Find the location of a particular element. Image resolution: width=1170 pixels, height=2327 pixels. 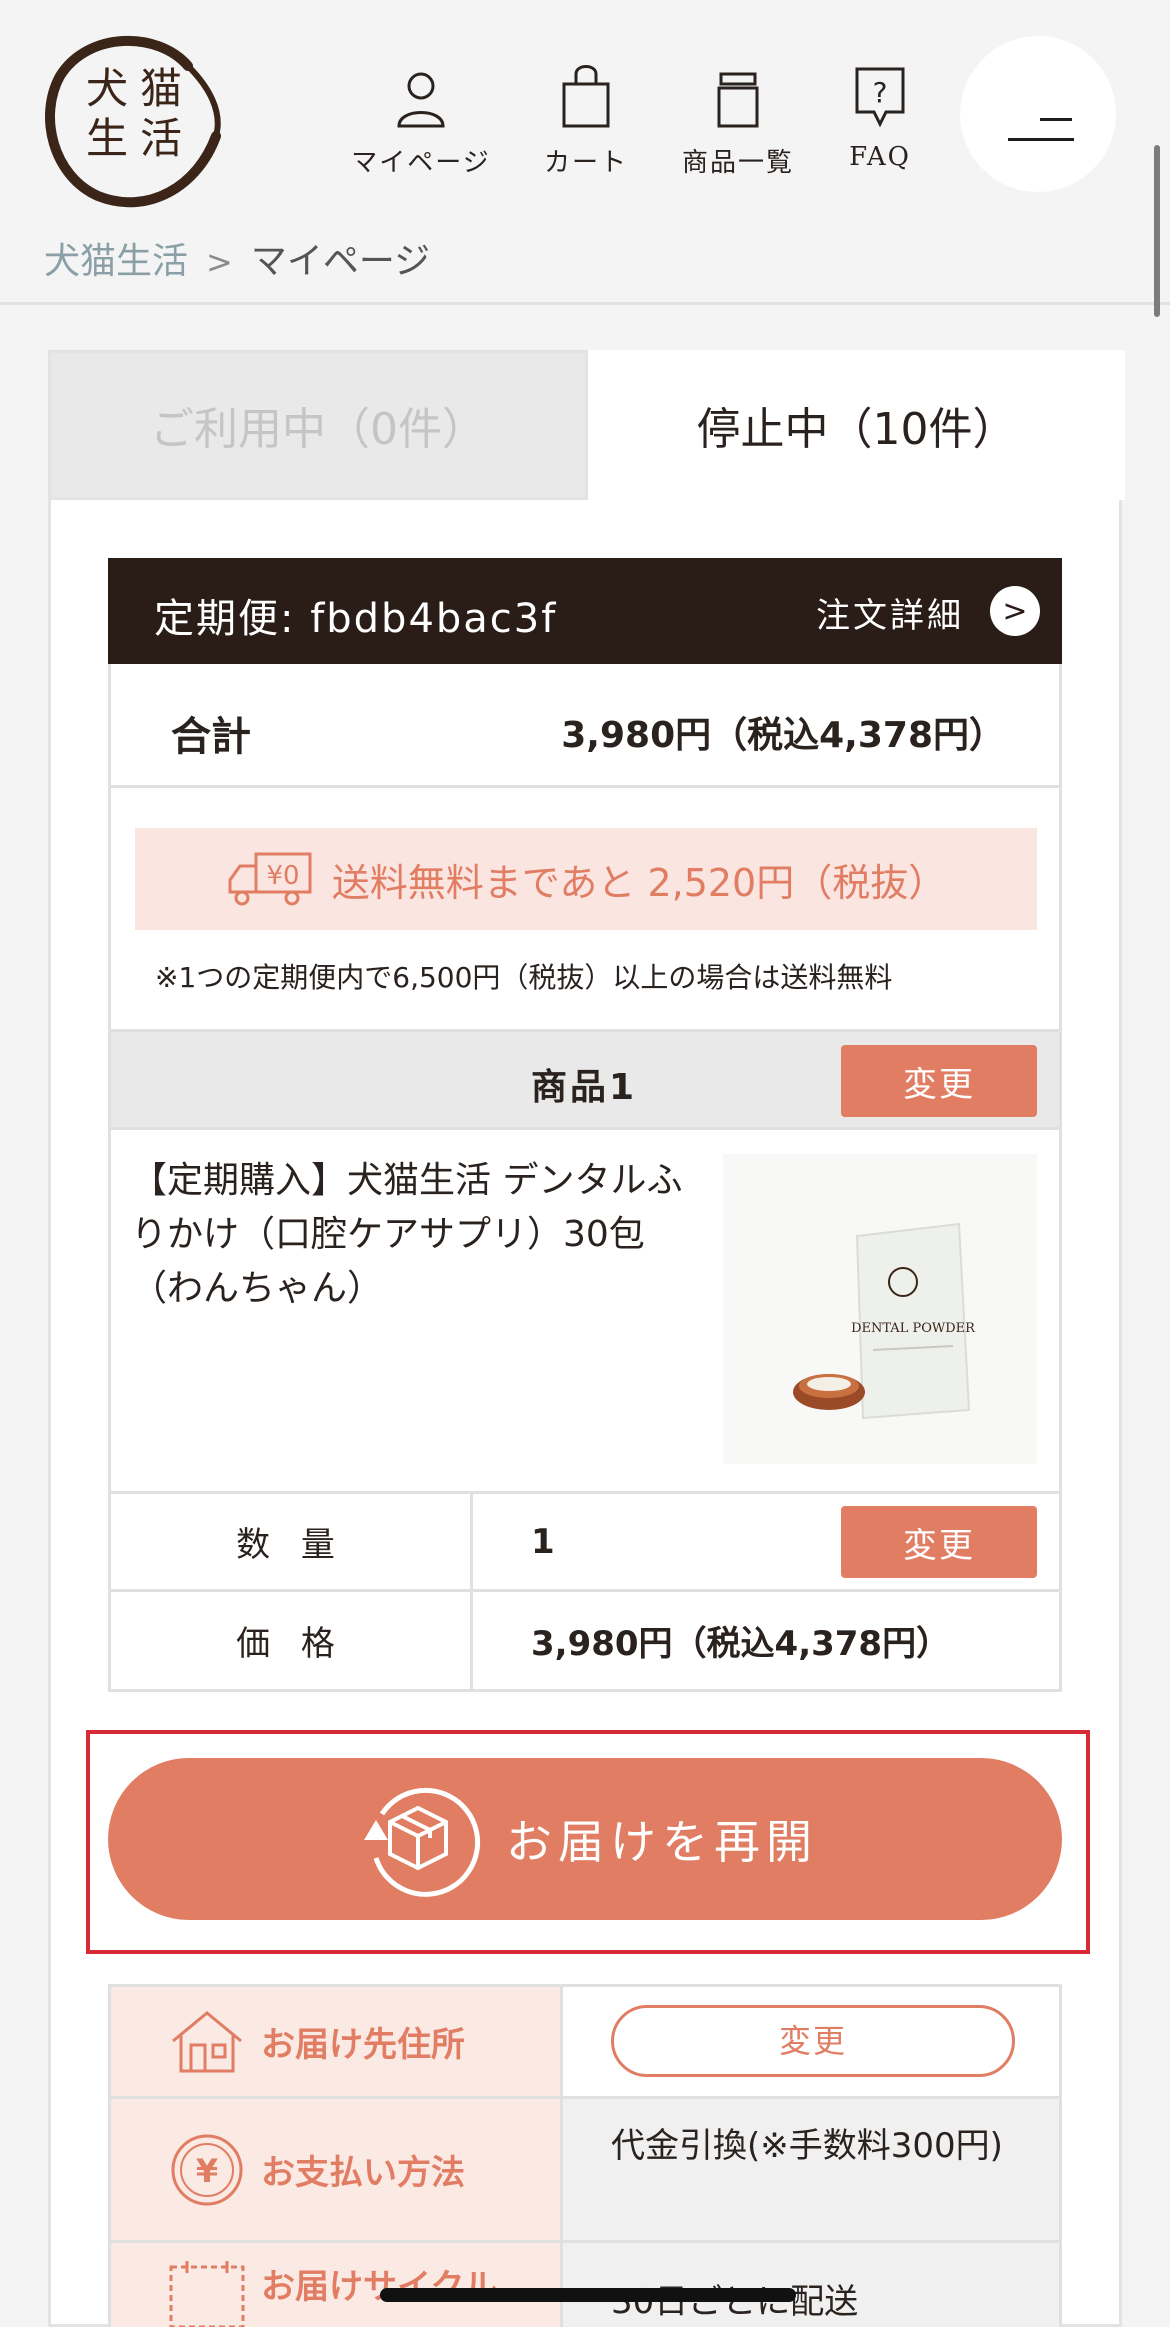

breadcrumb-current: マイページ is located at coordinates (340, 261).